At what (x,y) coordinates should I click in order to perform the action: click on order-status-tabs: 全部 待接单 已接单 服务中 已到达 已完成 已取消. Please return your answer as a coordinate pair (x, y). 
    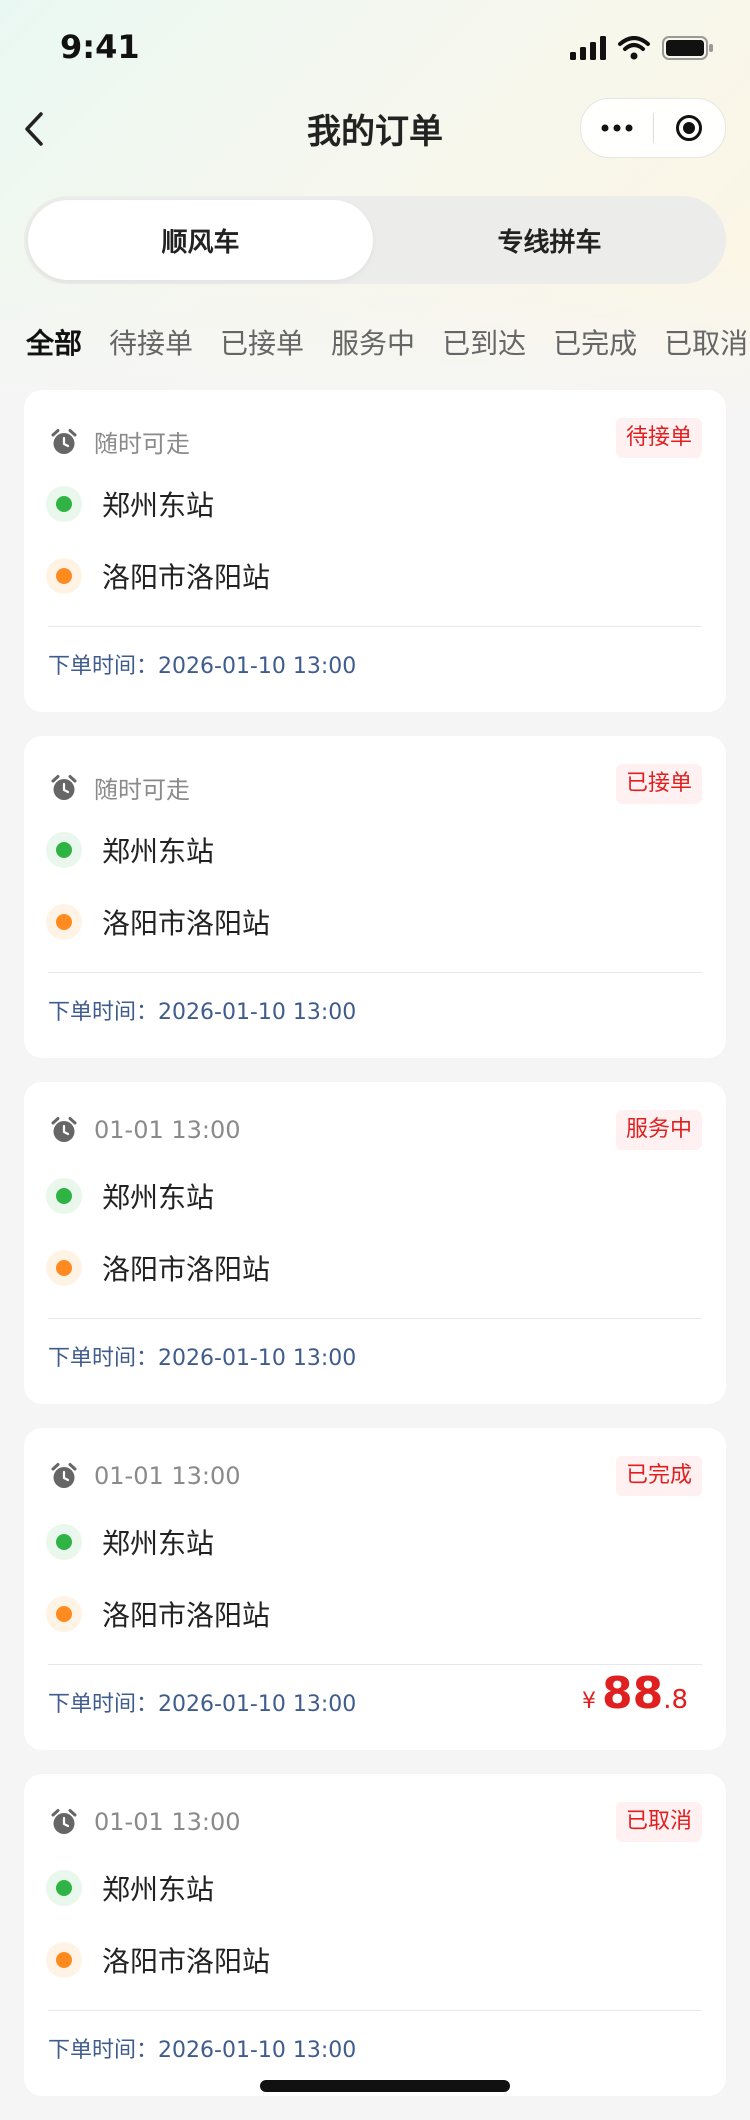
    Looking at the image, I should click on (387, 342).